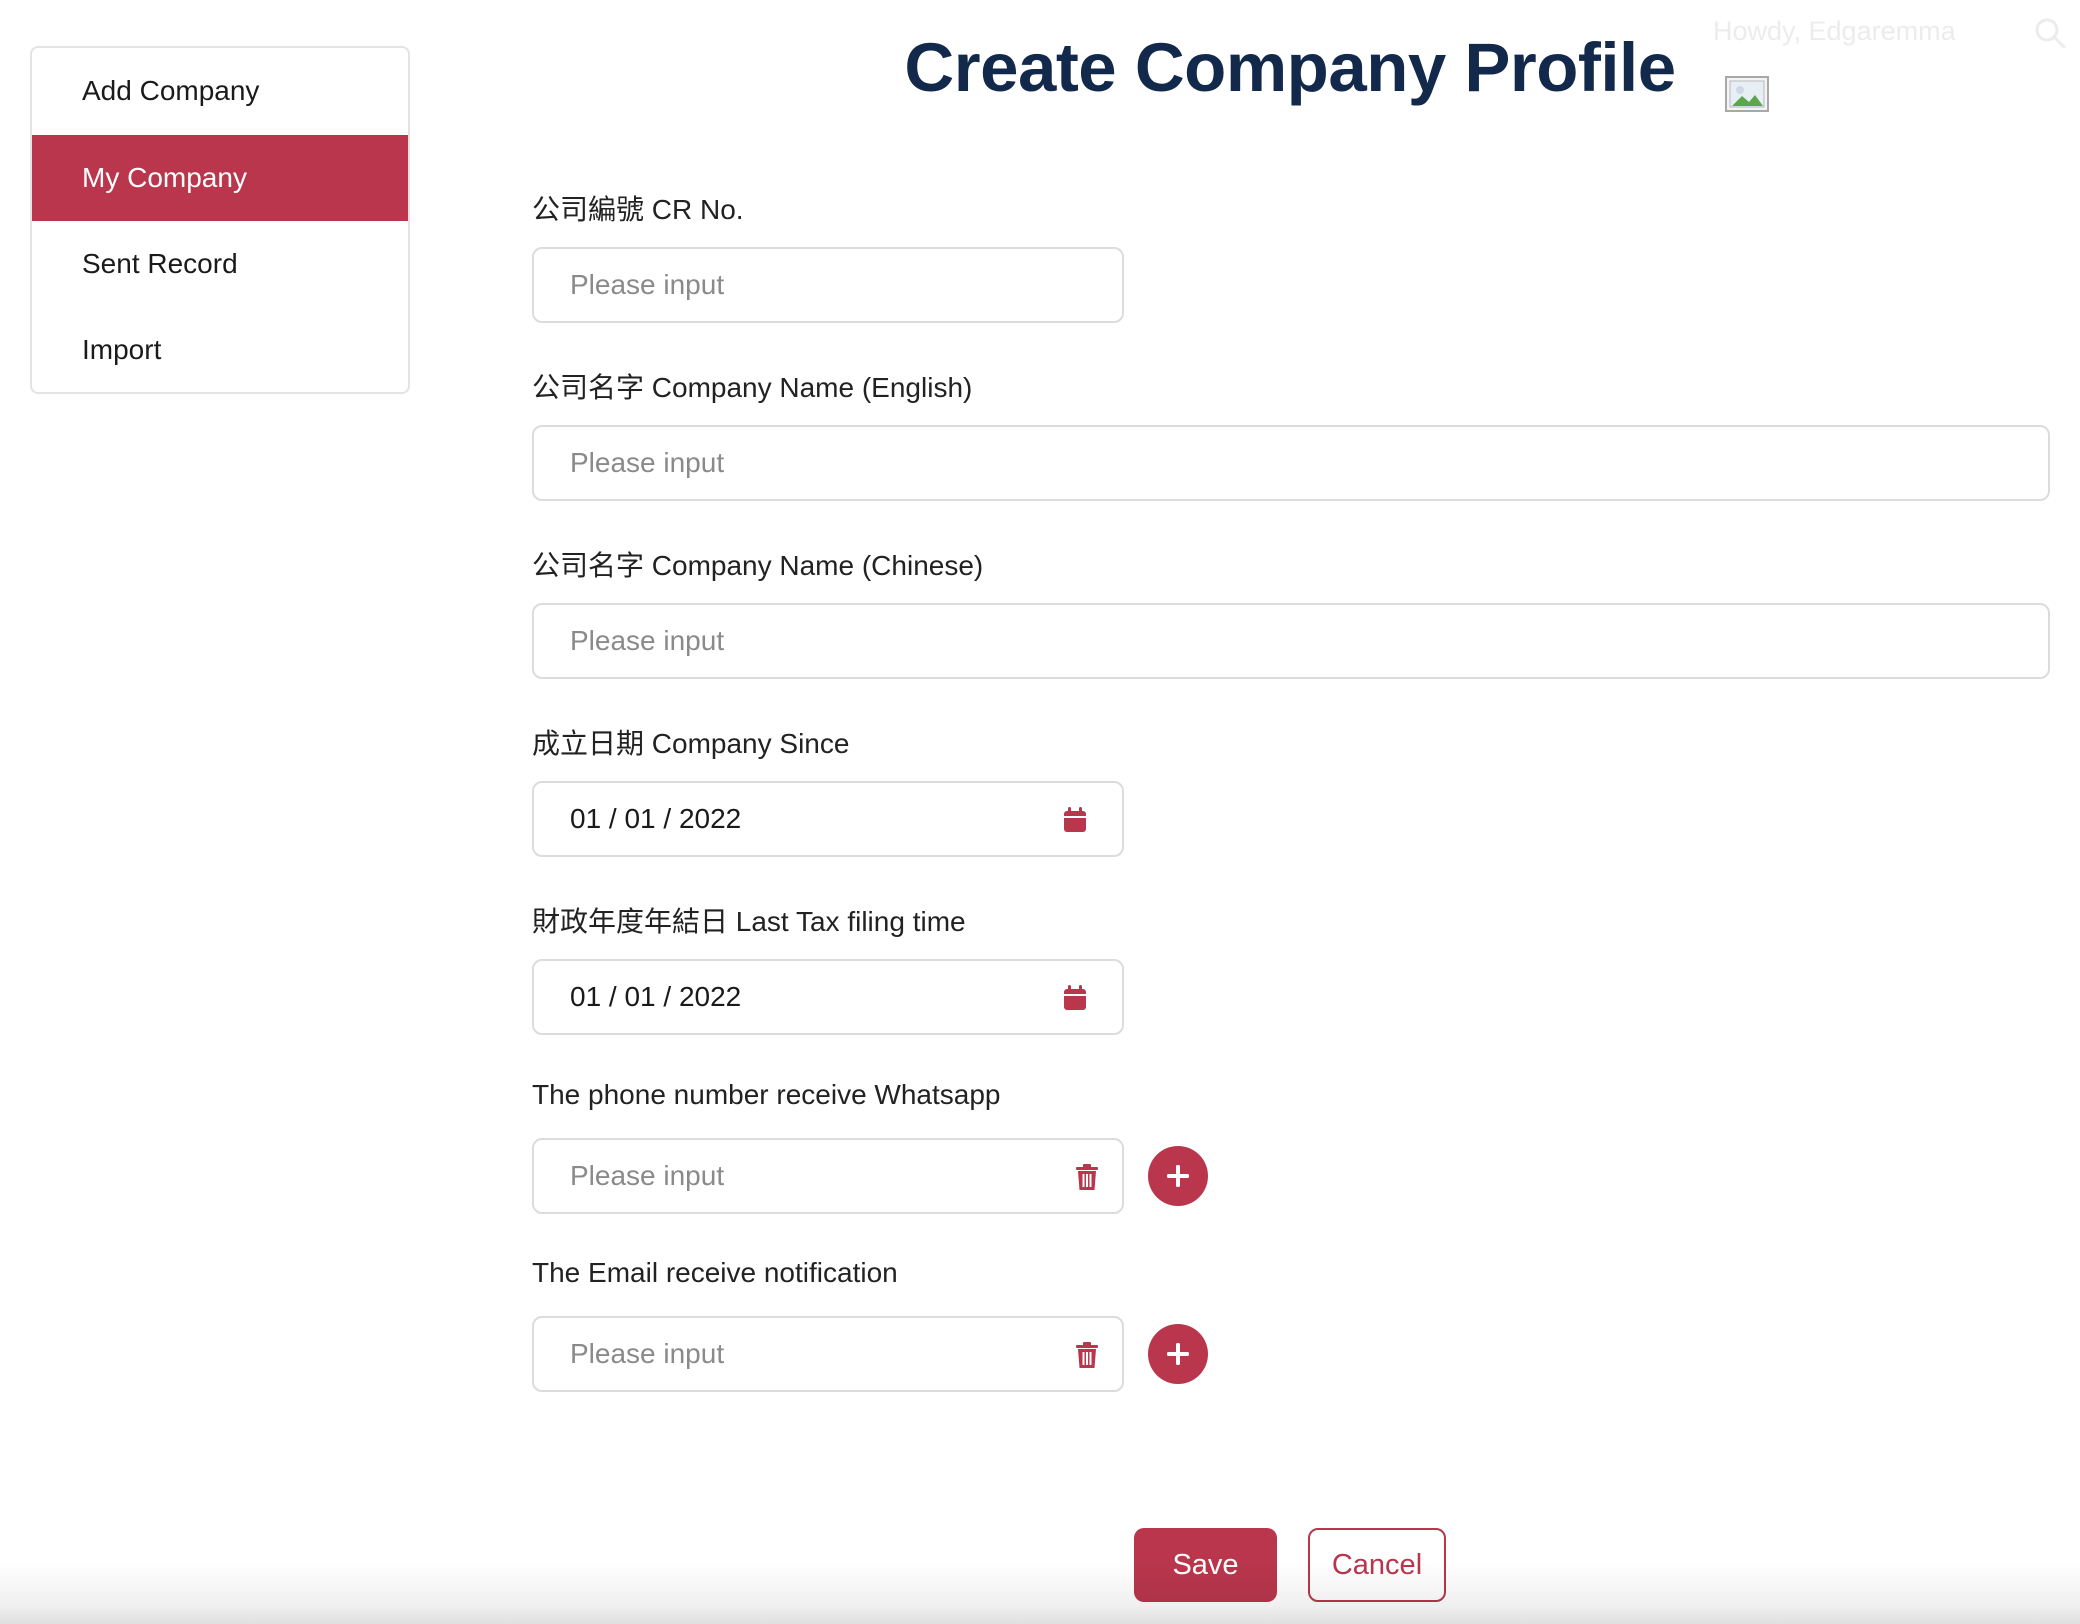  I want to click on company-since-label: 成立日期 Company Since, so click(691, 743).